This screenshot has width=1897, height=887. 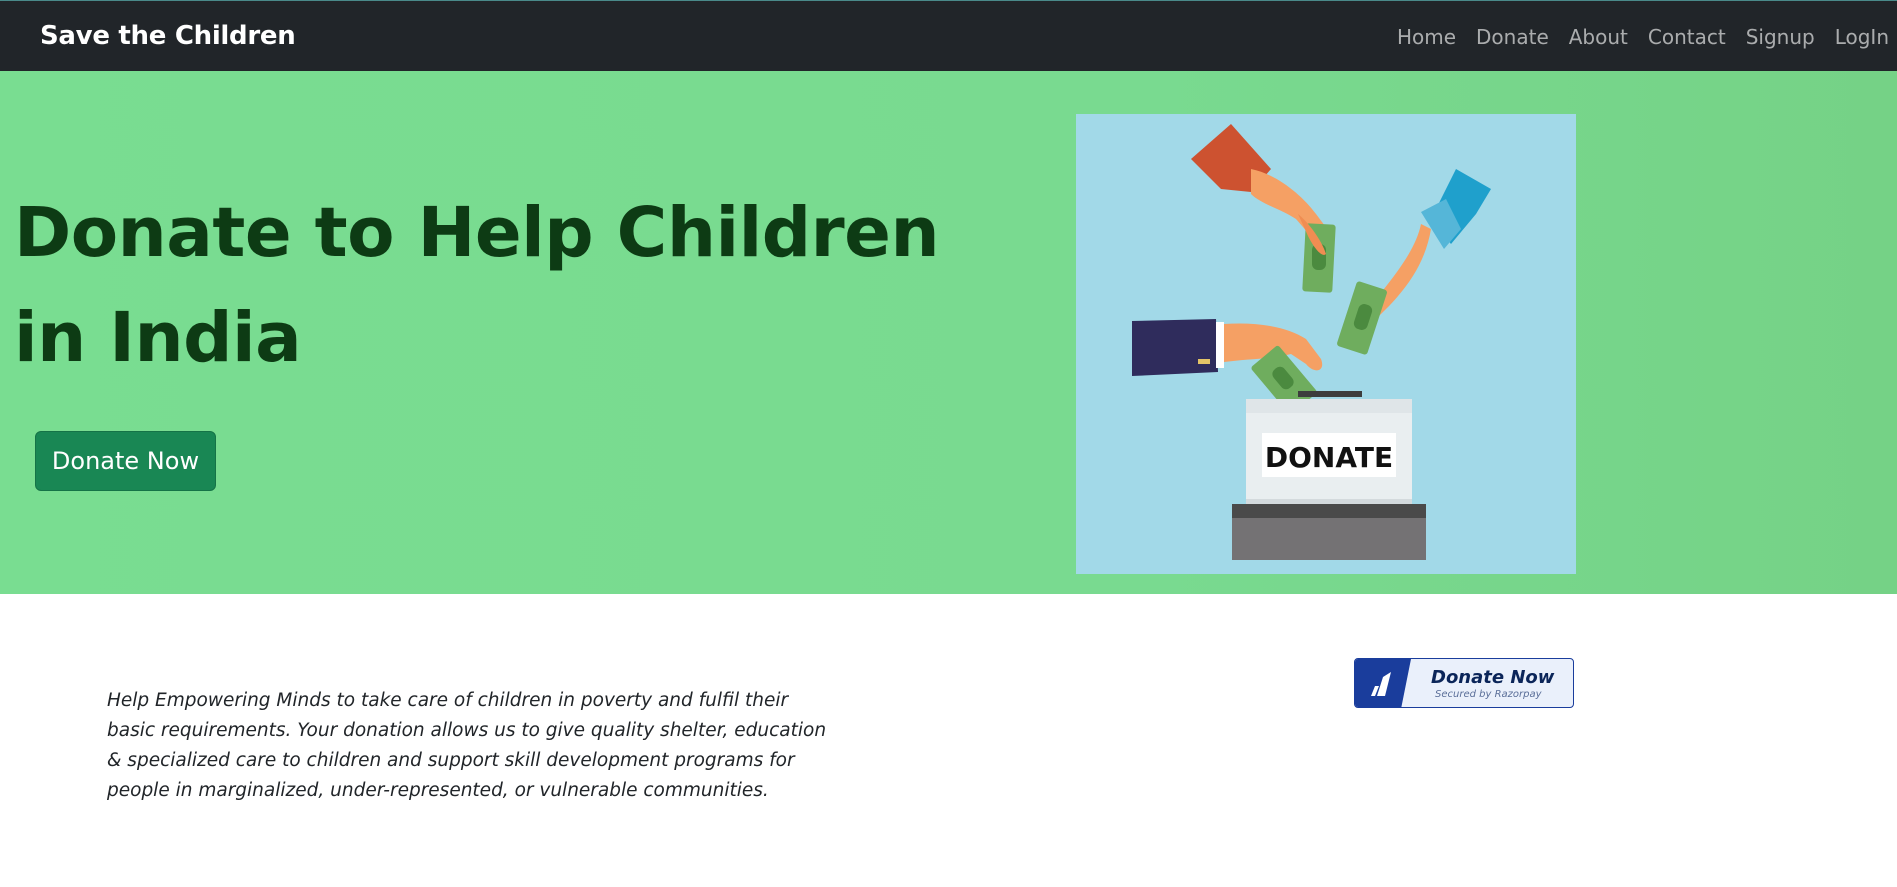 I want to click on donate-now-button: Donate Now, so click(x=125, y=461).